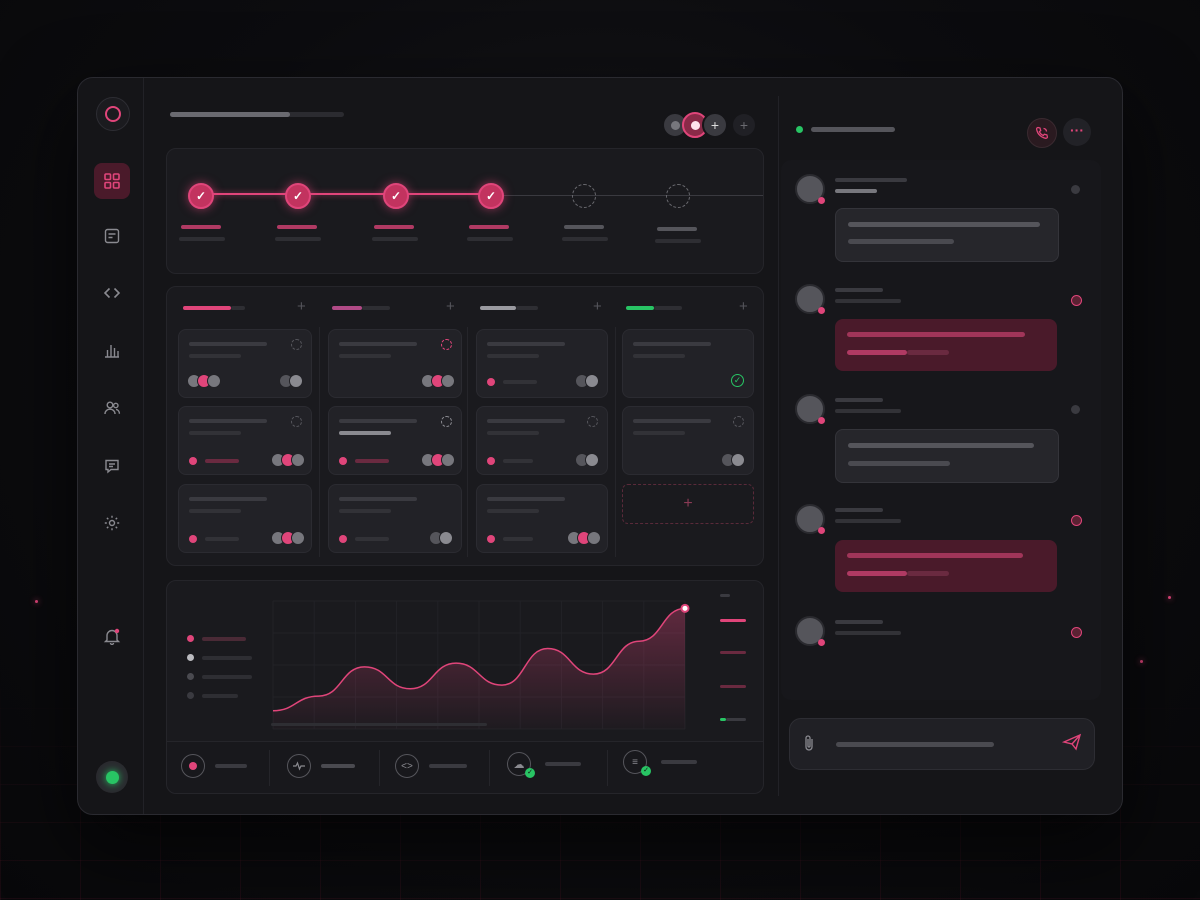 This screenshot has height=900, width=1200. Describe the element at coordinates (395, 239) in the screenshot. I see `step-sub-skeleton` at that location.